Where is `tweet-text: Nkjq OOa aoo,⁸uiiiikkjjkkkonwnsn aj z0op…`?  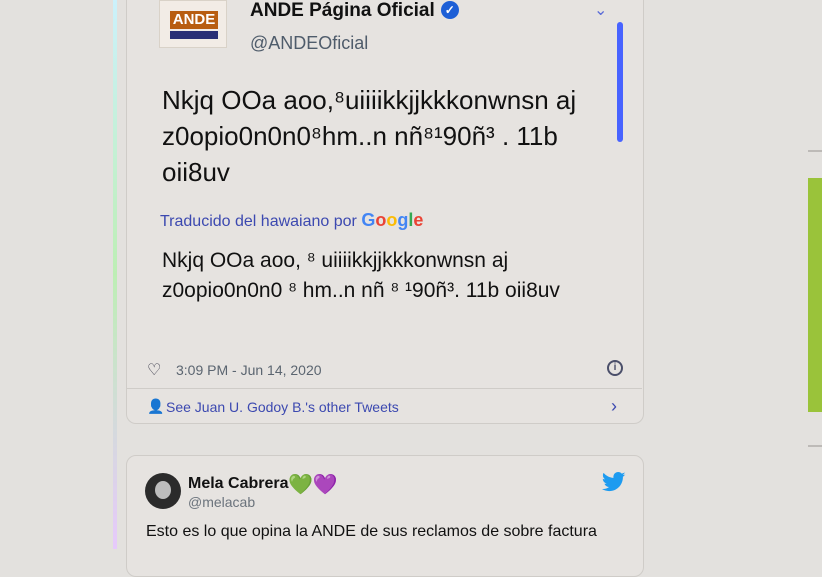 tweet-text: Nkjq OOa aoo,⁸uiiiikkjjkkkonwnsn aj z0op… is located at coordinates (369, 136).